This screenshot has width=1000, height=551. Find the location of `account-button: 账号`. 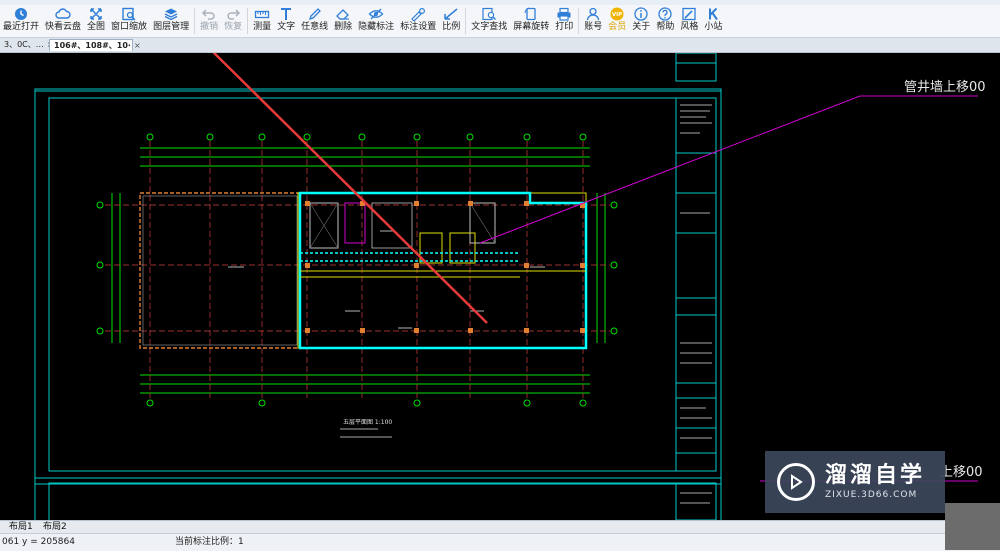

account-button: 账号 is located at coordinates (593, 21).